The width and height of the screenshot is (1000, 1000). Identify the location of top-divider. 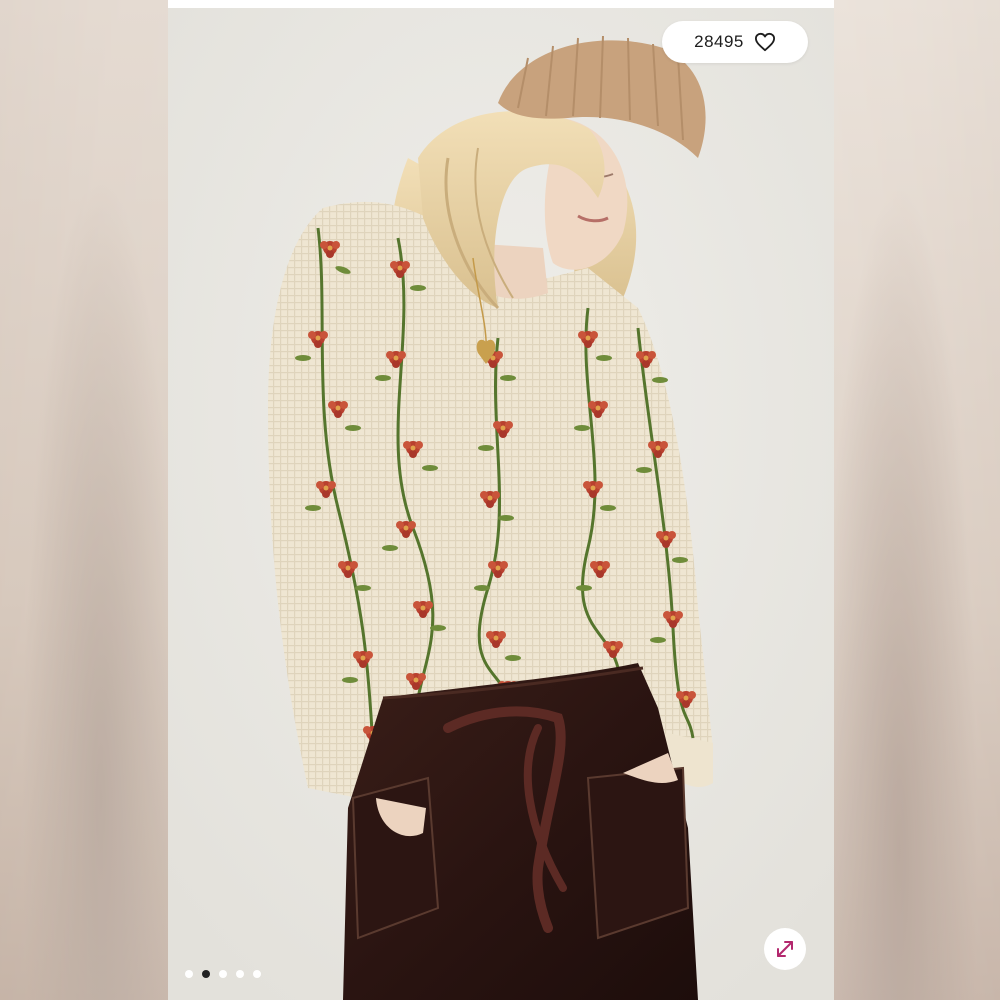
(501, 4).